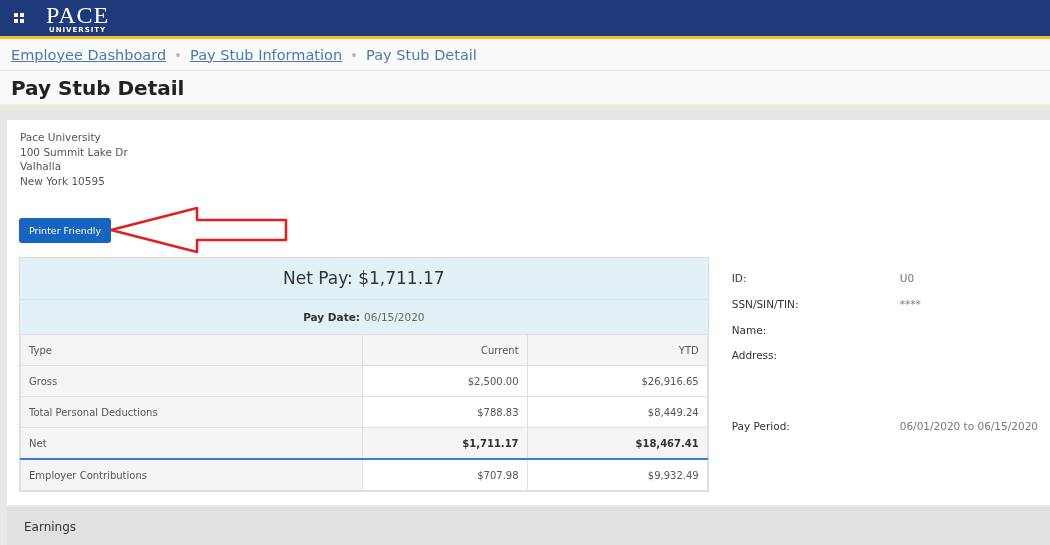 This screenshot has height=545, width=1050. I want to click on field-value: 06/01/2020 to 06/15/2020, so click(968, 426).